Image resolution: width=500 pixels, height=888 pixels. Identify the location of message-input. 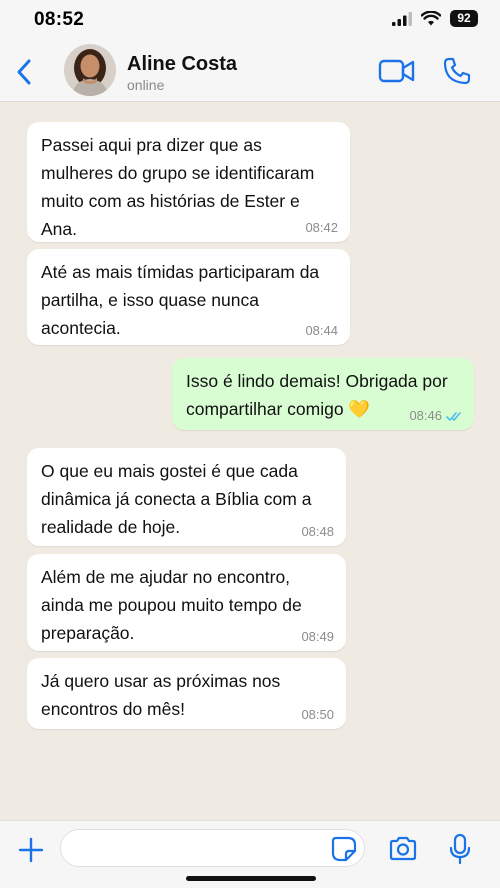
(212, 848).